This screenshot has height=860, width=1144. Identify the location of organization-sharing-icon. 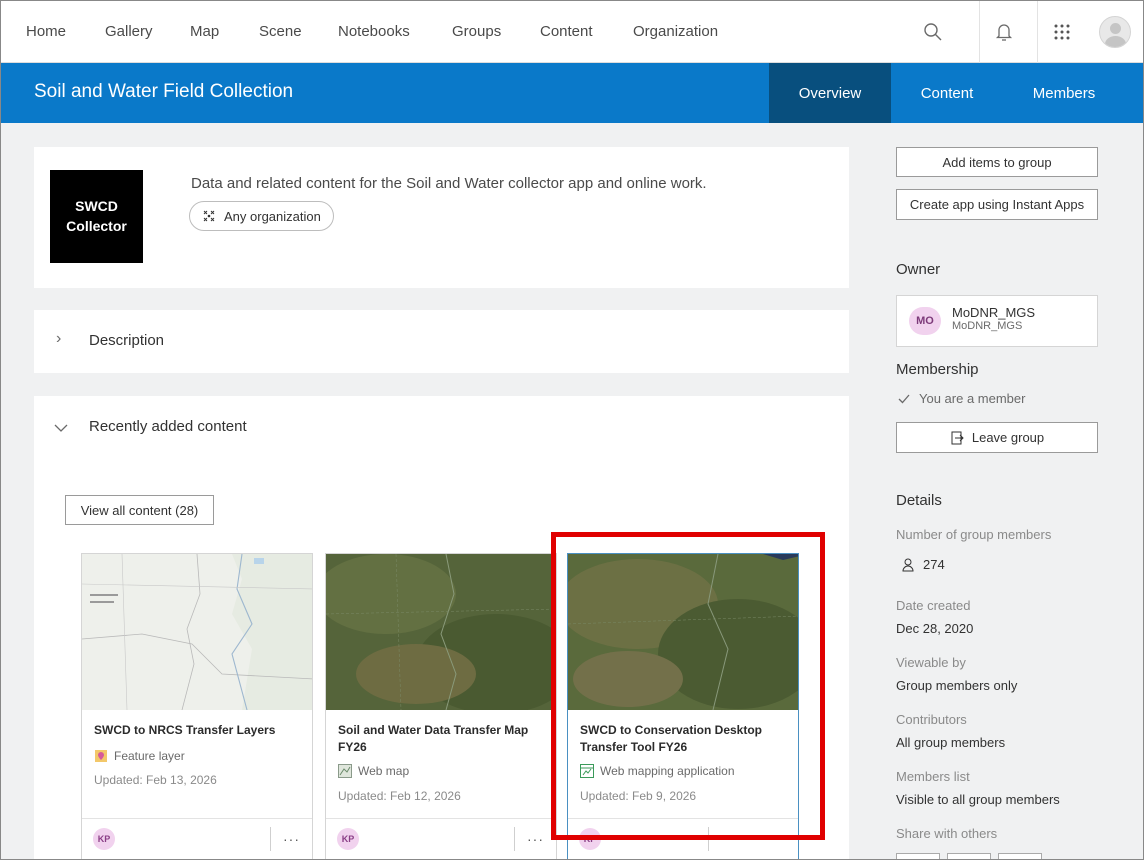
(209, 216).